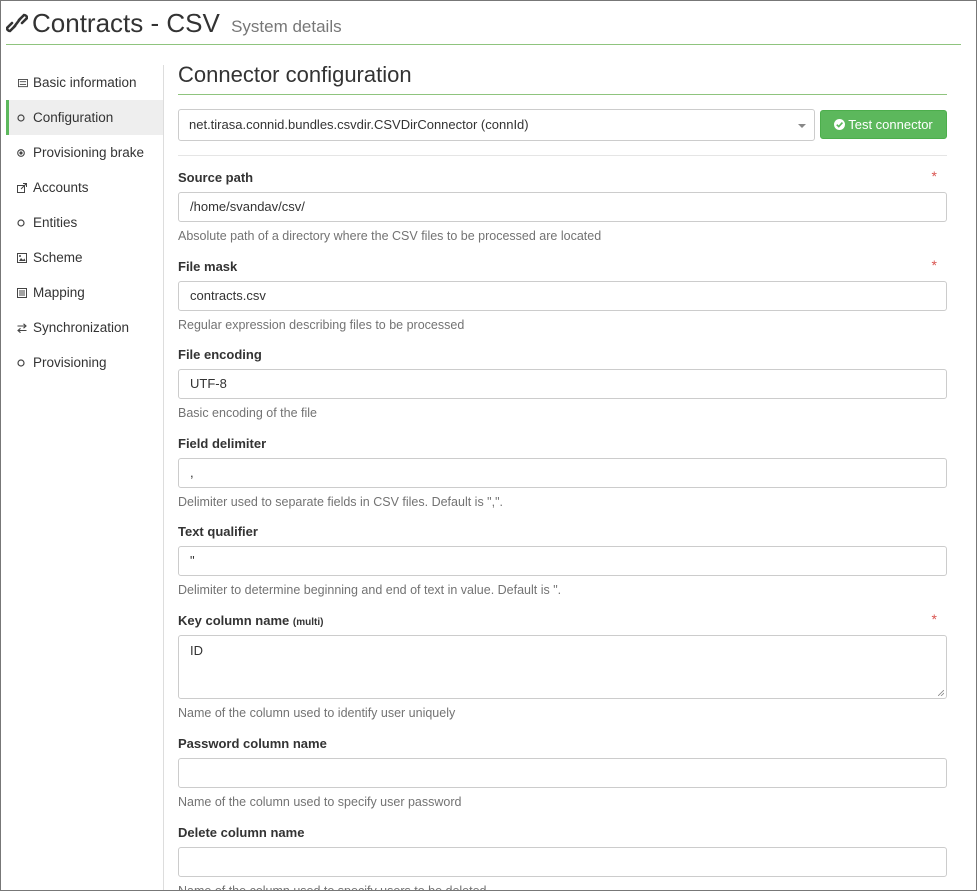 The image size is (977, 891). I want to click on field-label: Field delimiter, so click(222, 443).